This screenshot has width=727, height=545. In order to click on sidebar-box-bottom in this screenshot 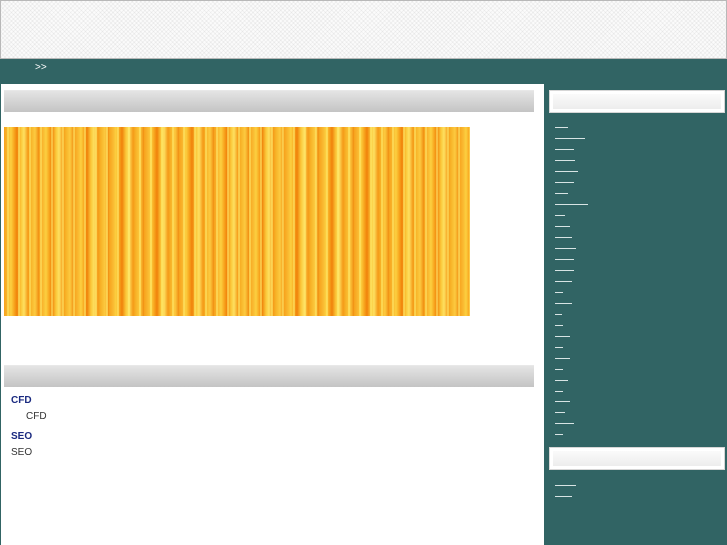, I will do `click(637, 458)`.